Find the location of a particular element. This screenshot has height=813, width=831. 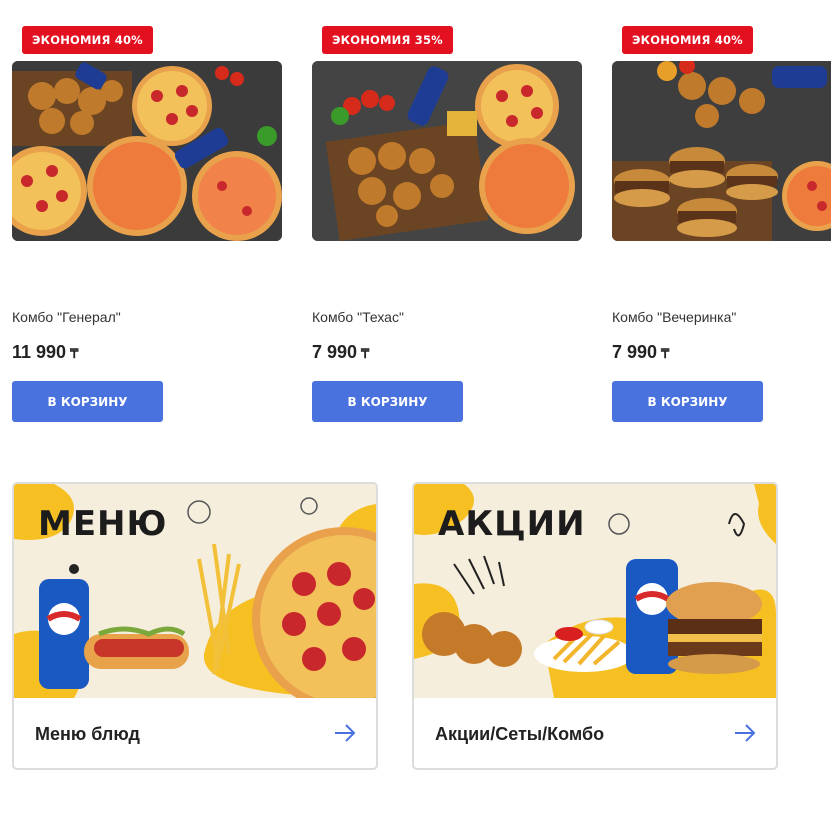

product-name: Комбо "Генерал" is located at coordinates (66, 317).